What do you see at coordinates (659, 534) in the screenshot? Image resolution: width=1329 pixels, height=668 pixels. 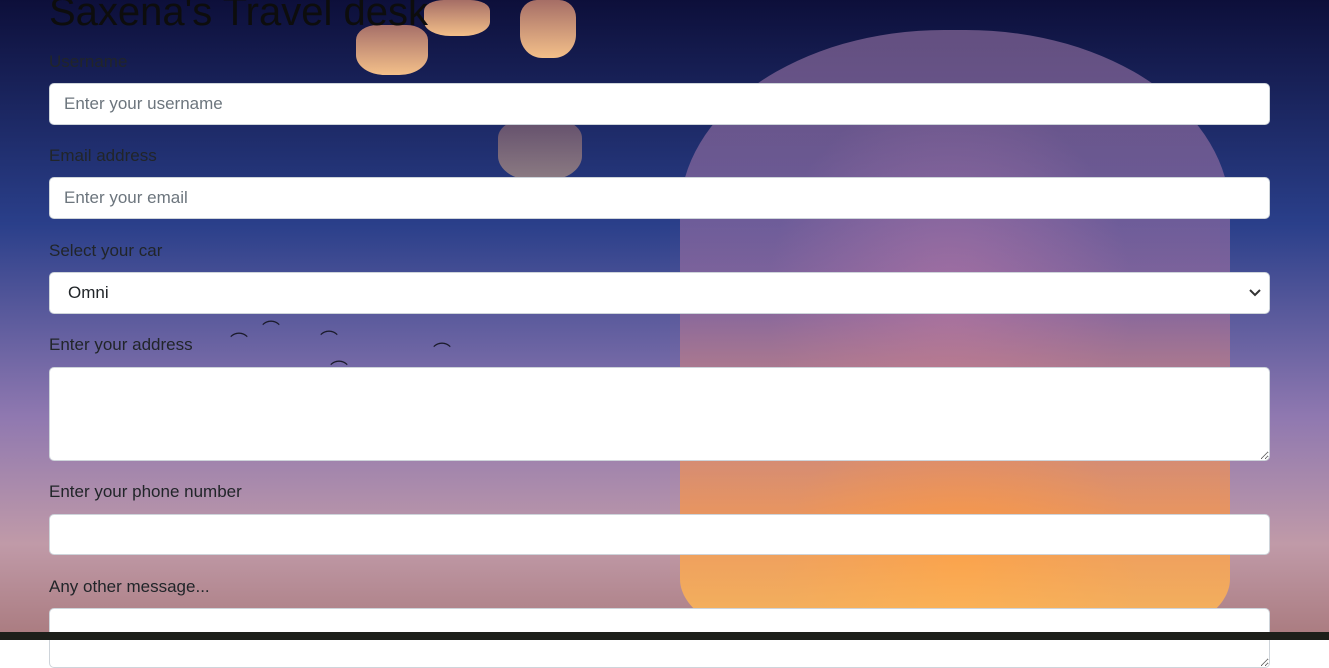 I see `phone-input` at bounding box center [659, 534].